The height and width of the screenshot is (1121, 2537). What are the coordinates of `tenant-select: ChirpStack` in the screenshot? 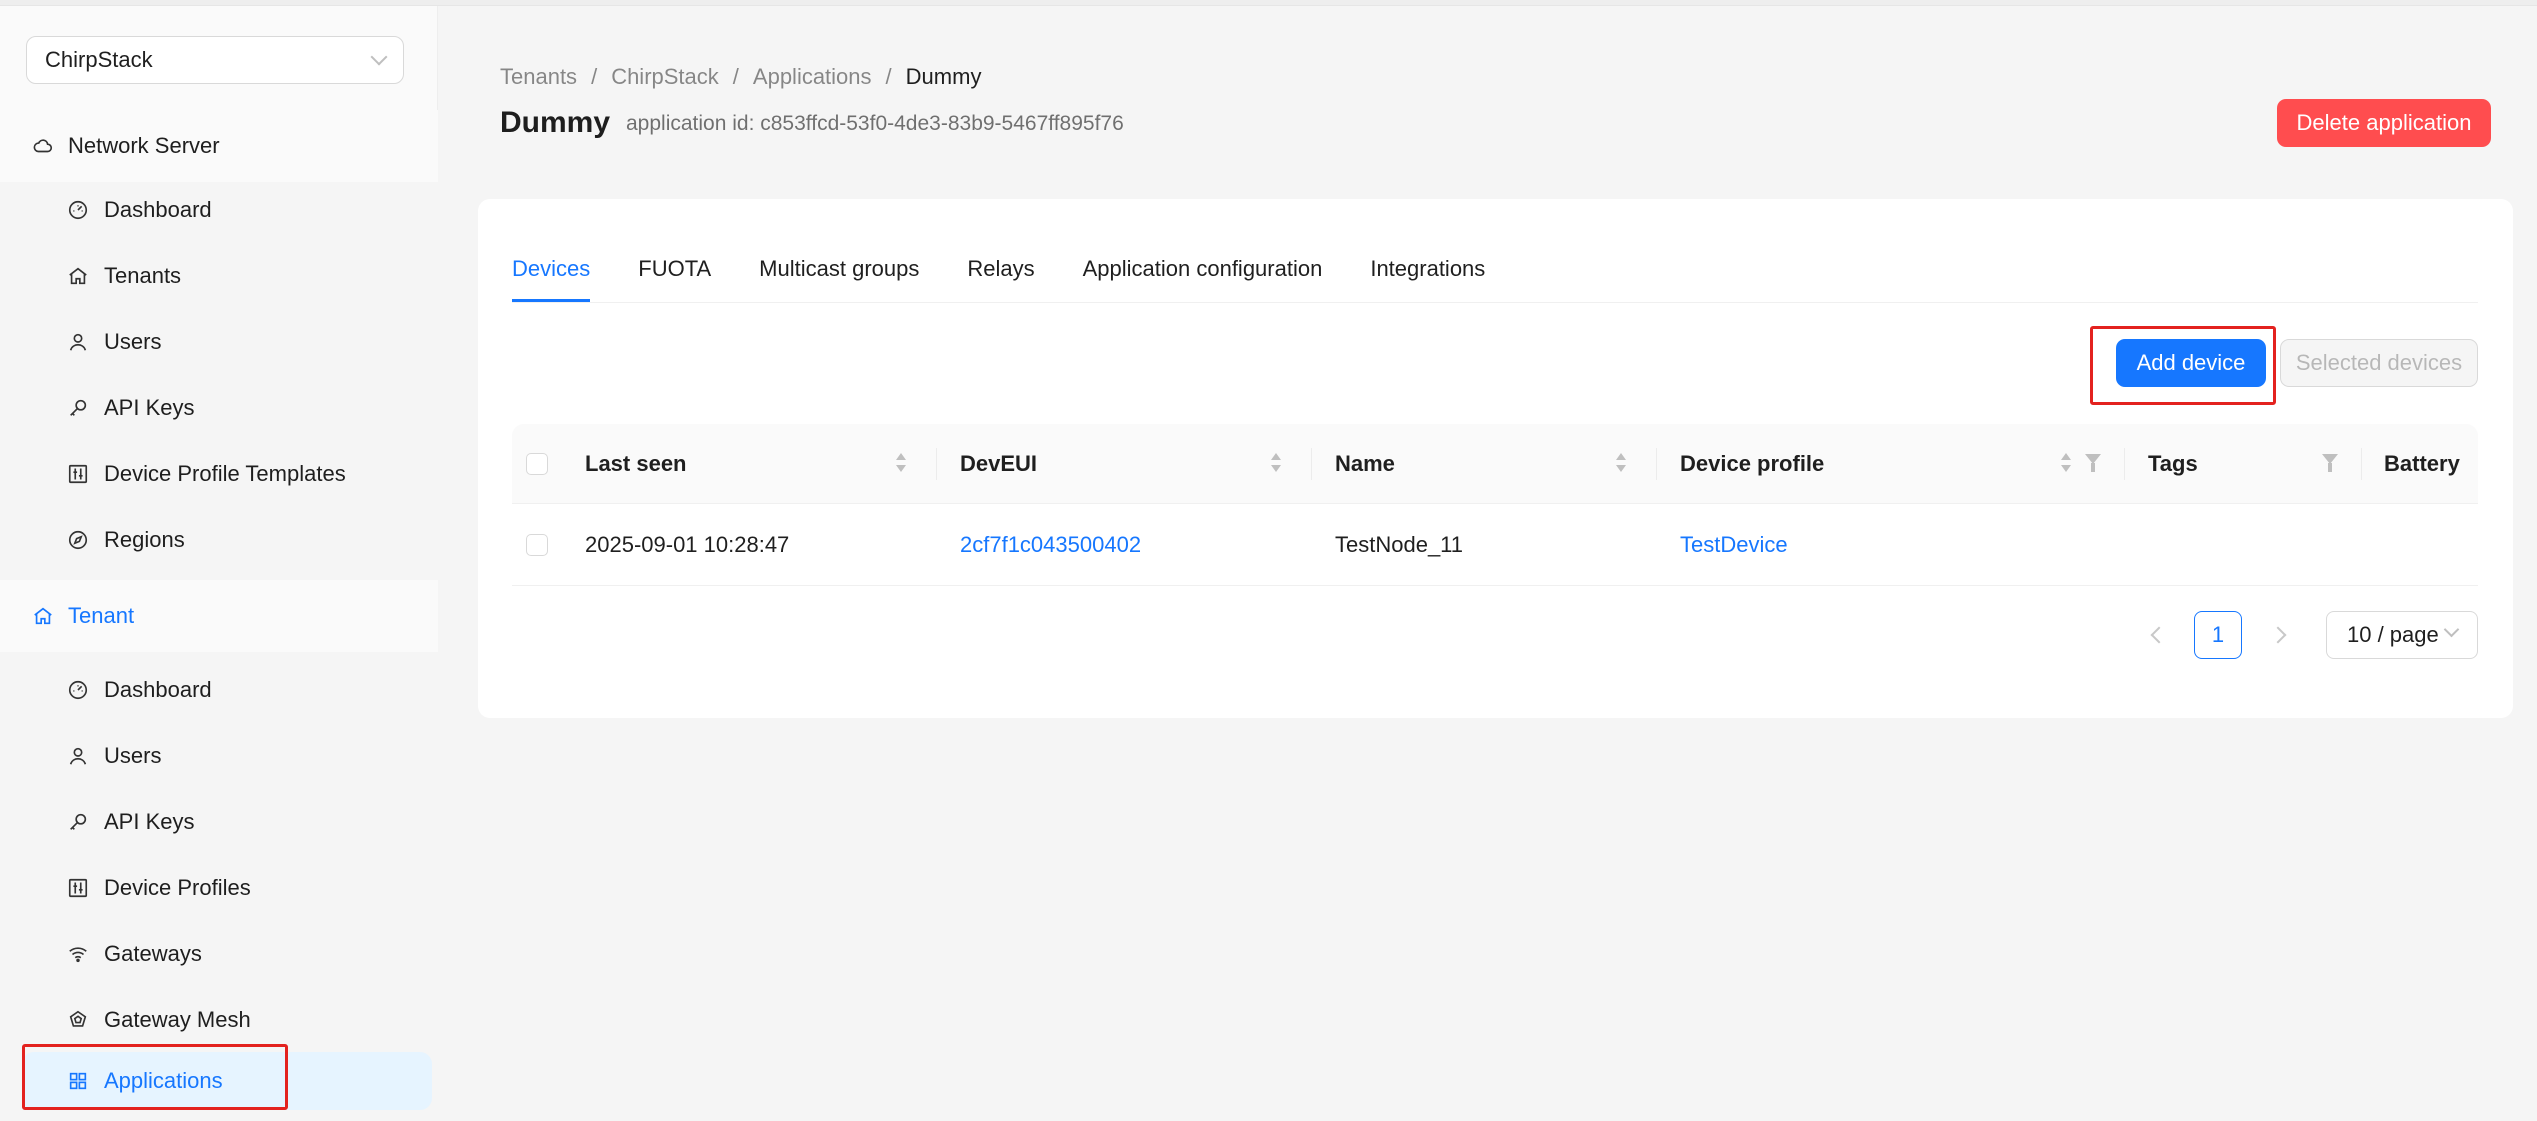 It's located at (215, 60).